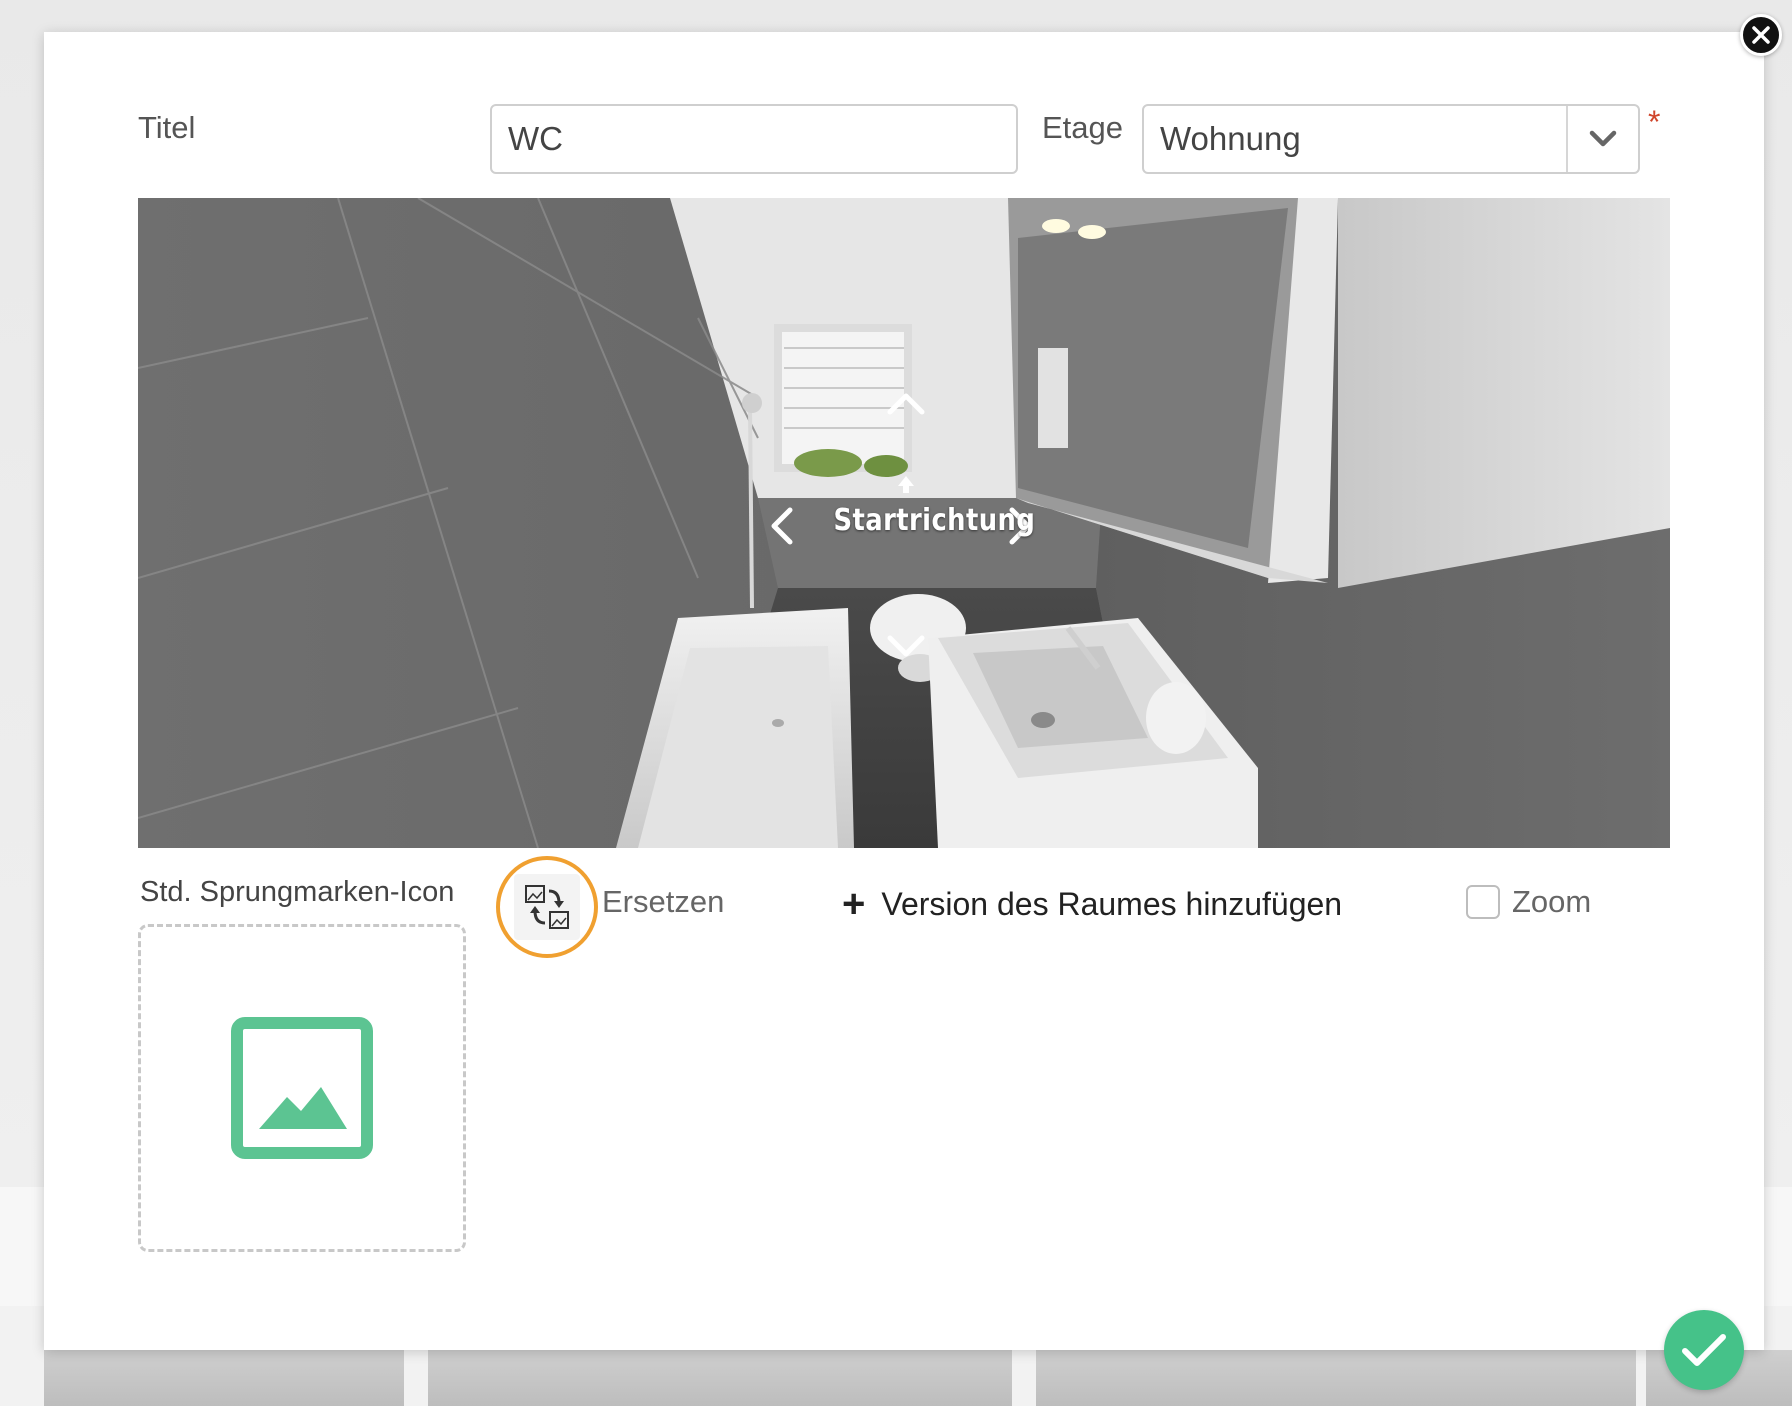 The width and height of the screenshot is (1792, 1406). I want to click on jump-marker-icon-label: Std. Sprungmarken-Icon, so click(297, 892).